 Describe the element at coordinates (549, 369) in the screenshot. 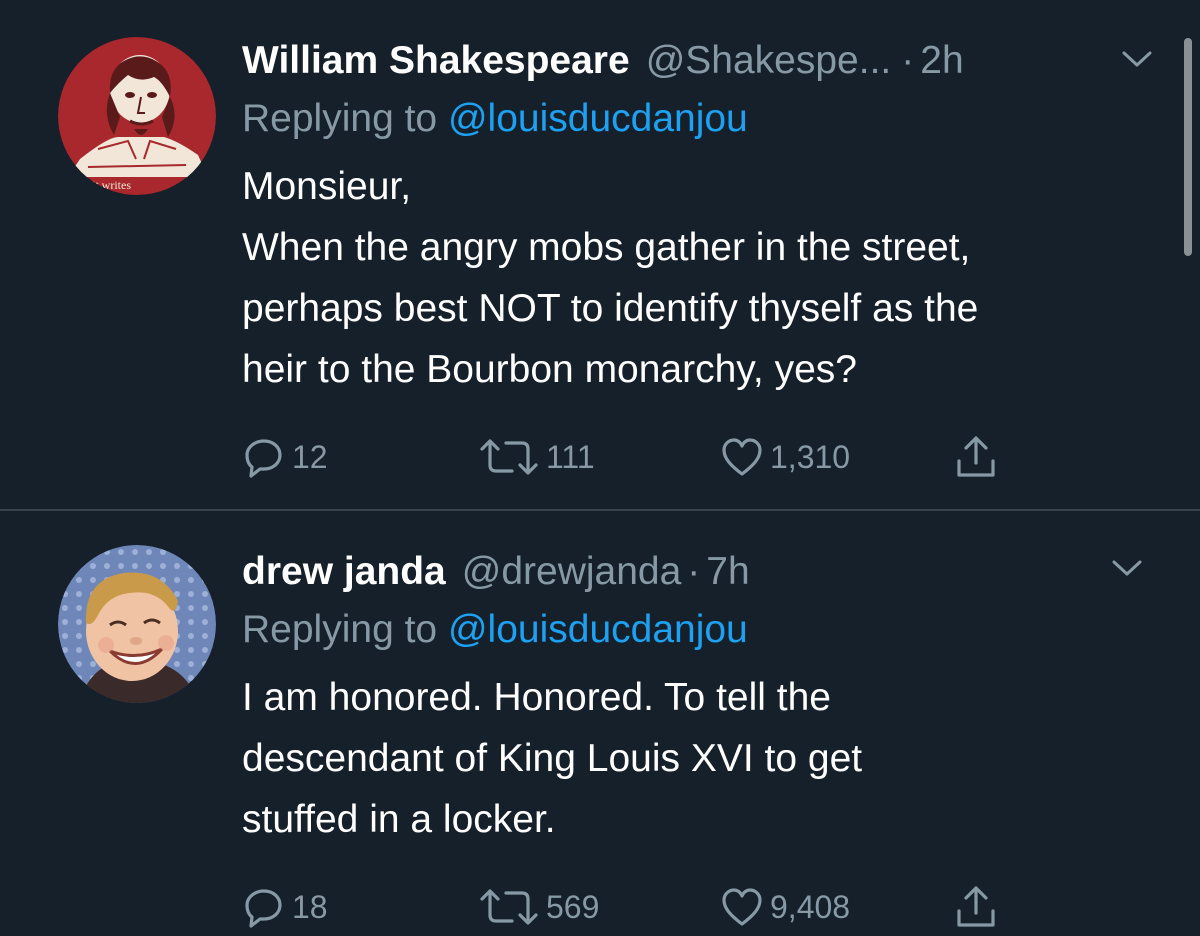

I see `tweet-text-line: heir to the Bourbon monarchy, yes?` at that location.